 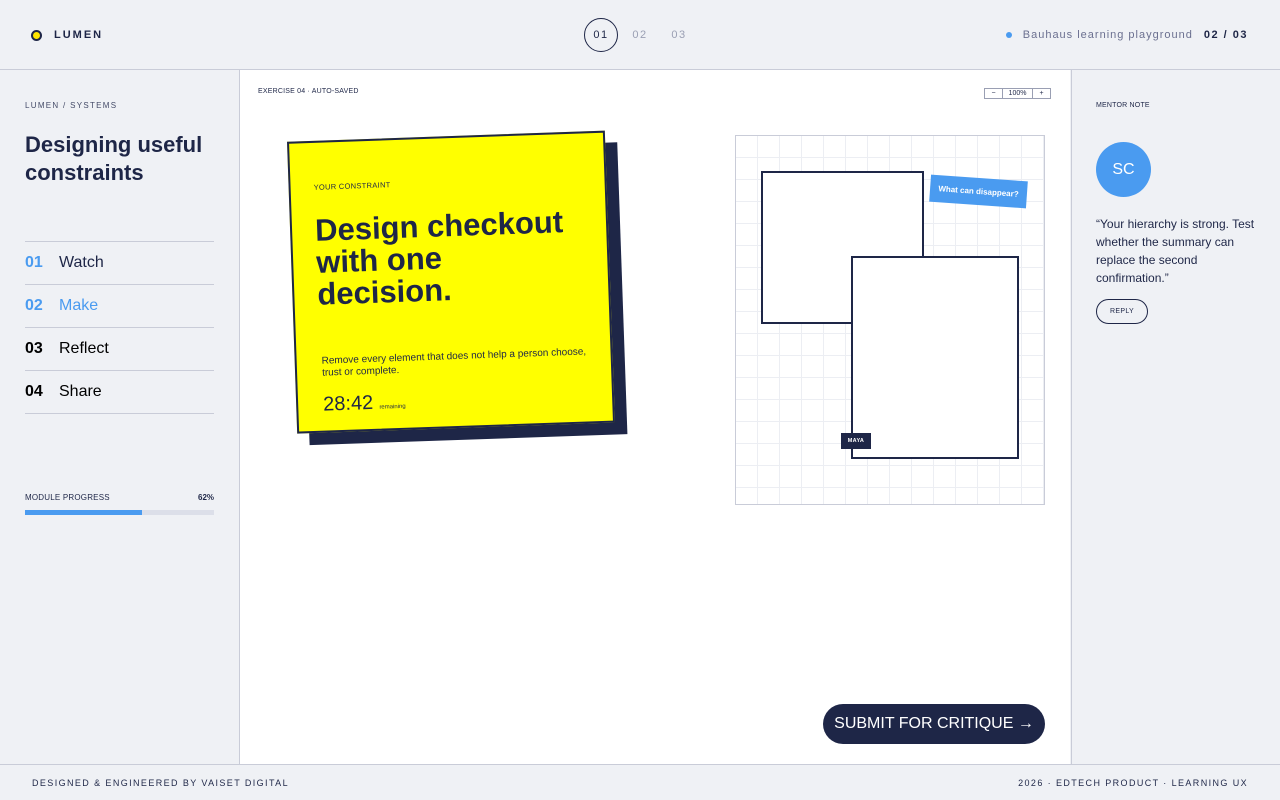 What do you see at coordinates (36, 35) in the screenshot?
I see `brand-logo-icon` at bounding box center [36, 35].